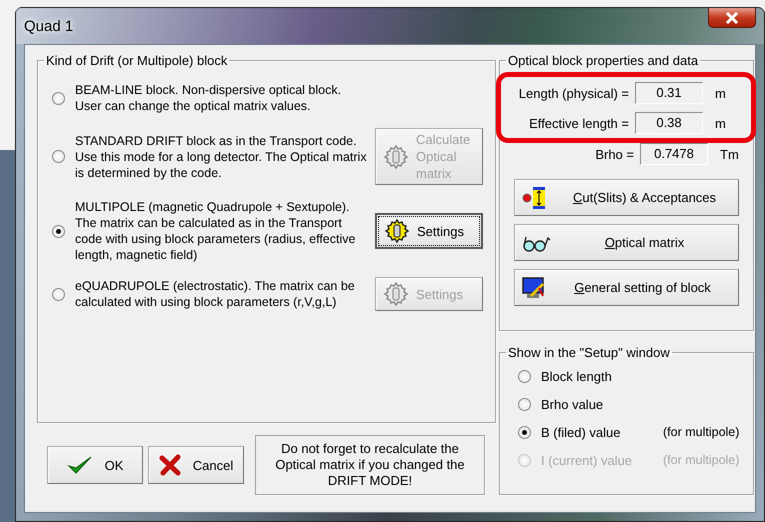 Image resolution: width=765 pixels, height=522 pixels. What do you see at coordinates (603, 60) in the screenshot?
I see `group-title: Optical block properties and data` at bounding box center [603, 60].